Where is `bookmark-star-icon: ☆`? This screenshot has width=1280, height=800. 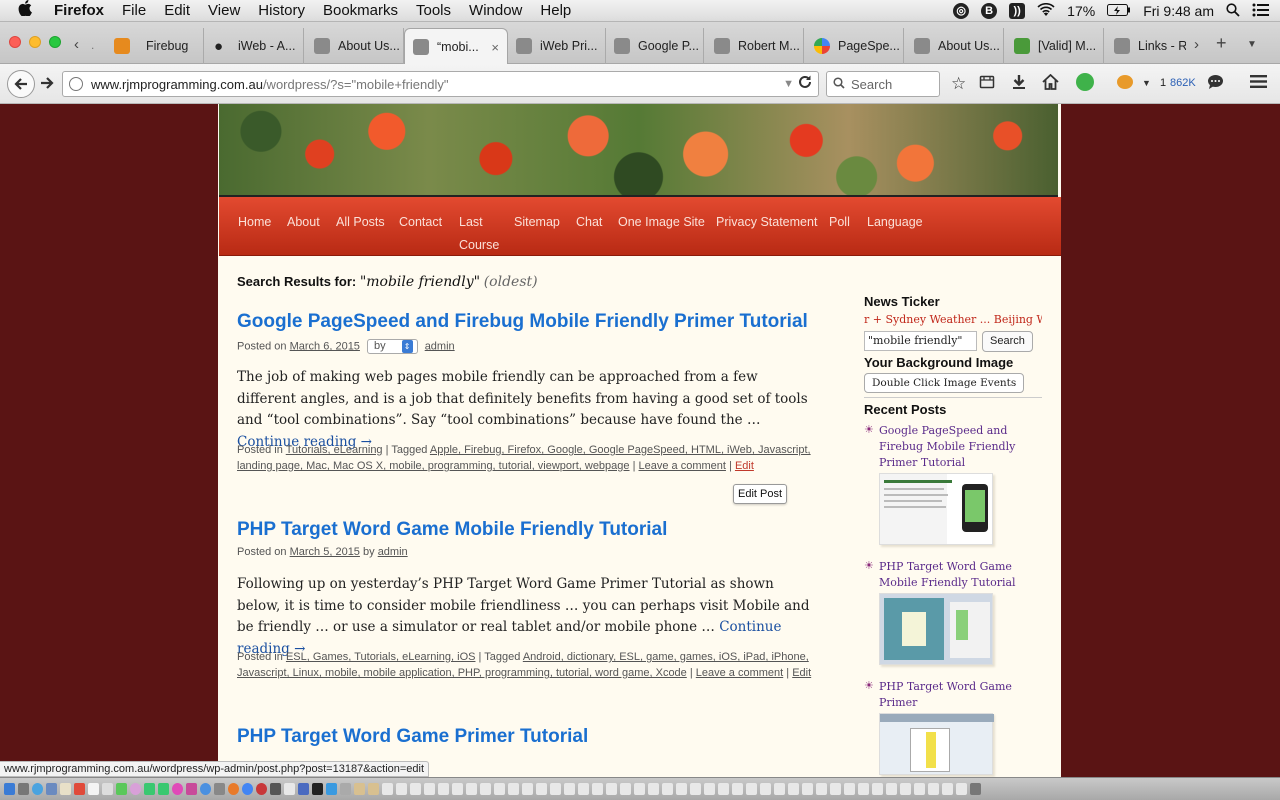
bookmark-star-icon: ☆ is located at coordinates (958, 84).